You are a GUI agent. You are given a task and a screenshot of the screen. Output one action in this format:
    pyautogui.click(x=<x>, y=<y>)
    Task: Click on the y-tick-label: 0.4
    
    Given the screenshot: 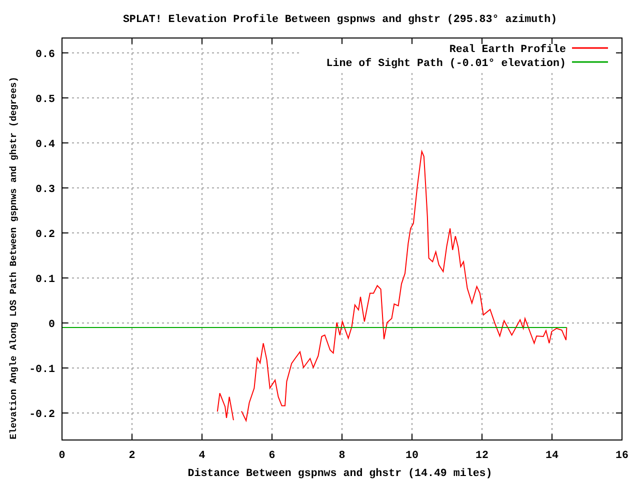 What is the action you would take?
    pyautogui.click(x=45, y=144)
    